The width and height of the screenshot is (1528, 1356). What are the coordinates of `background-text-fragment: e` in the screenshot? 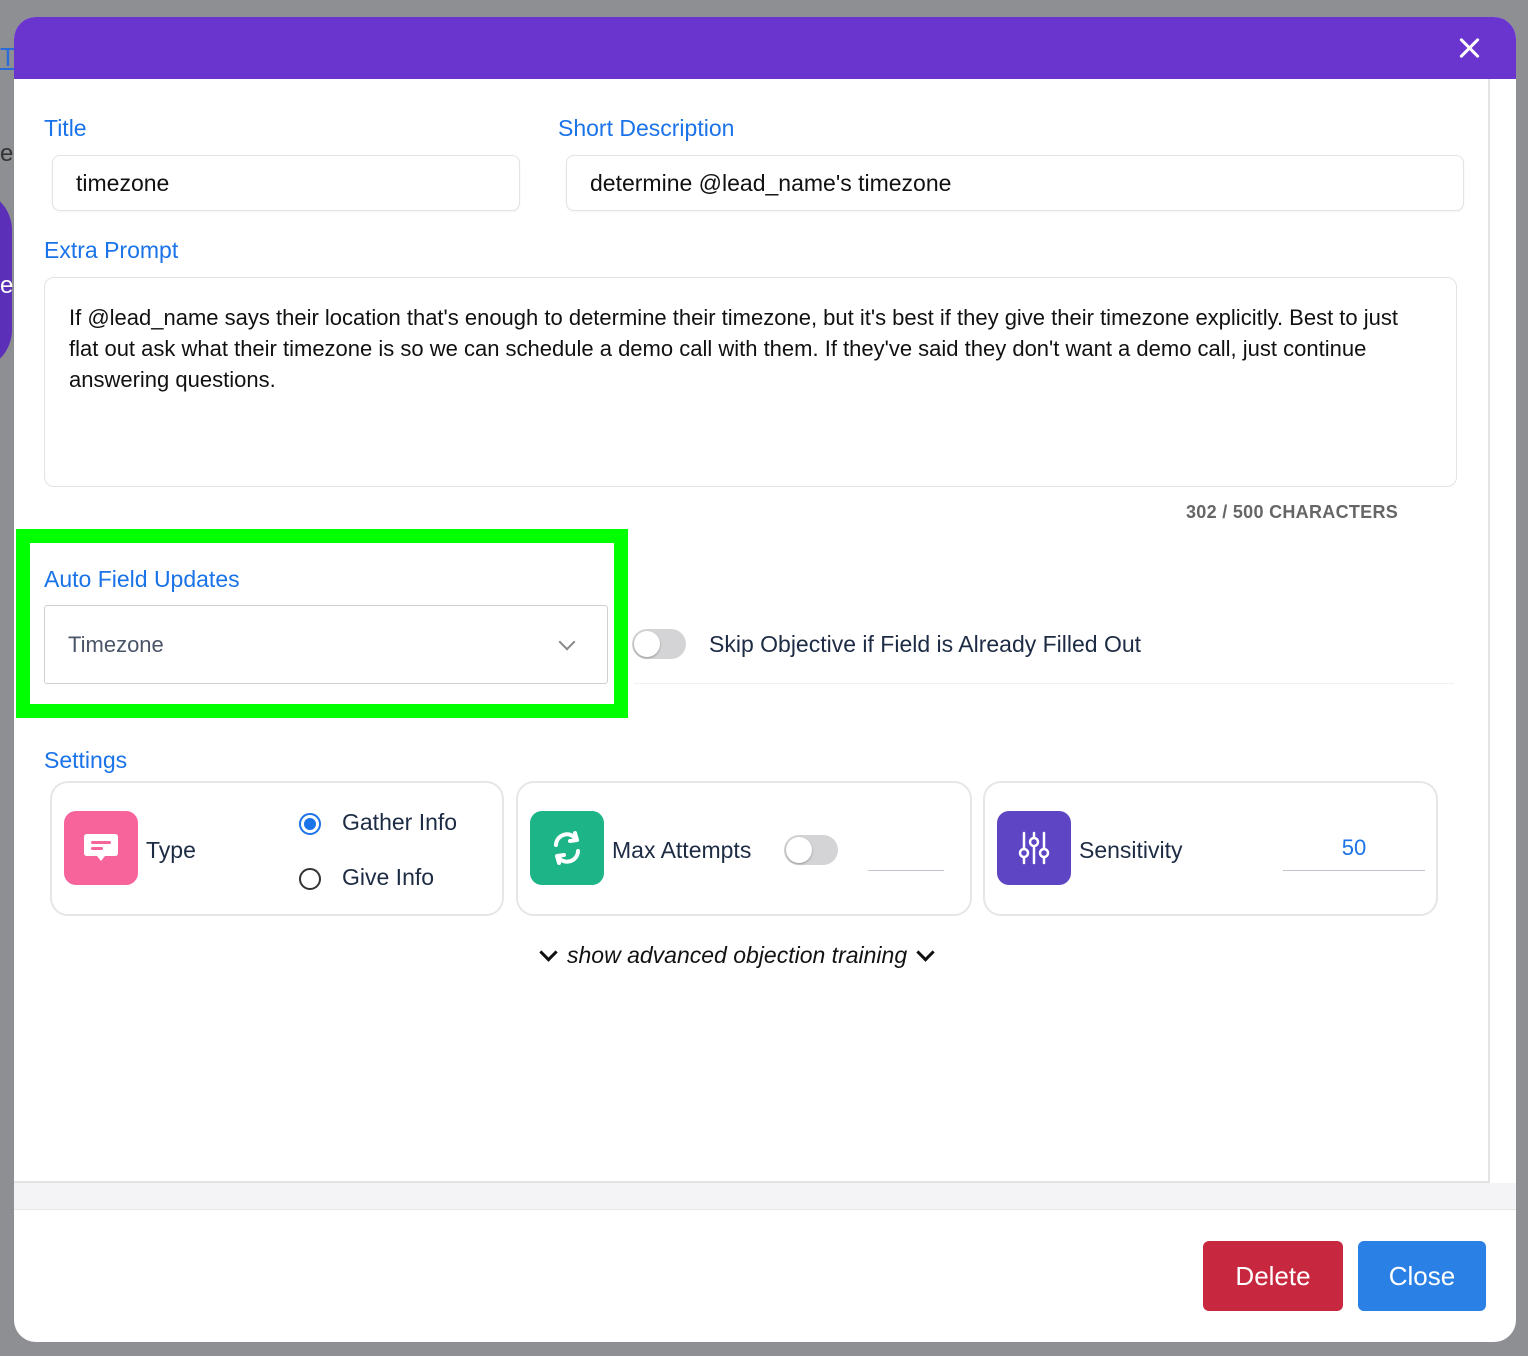 It's located at (7, 285).